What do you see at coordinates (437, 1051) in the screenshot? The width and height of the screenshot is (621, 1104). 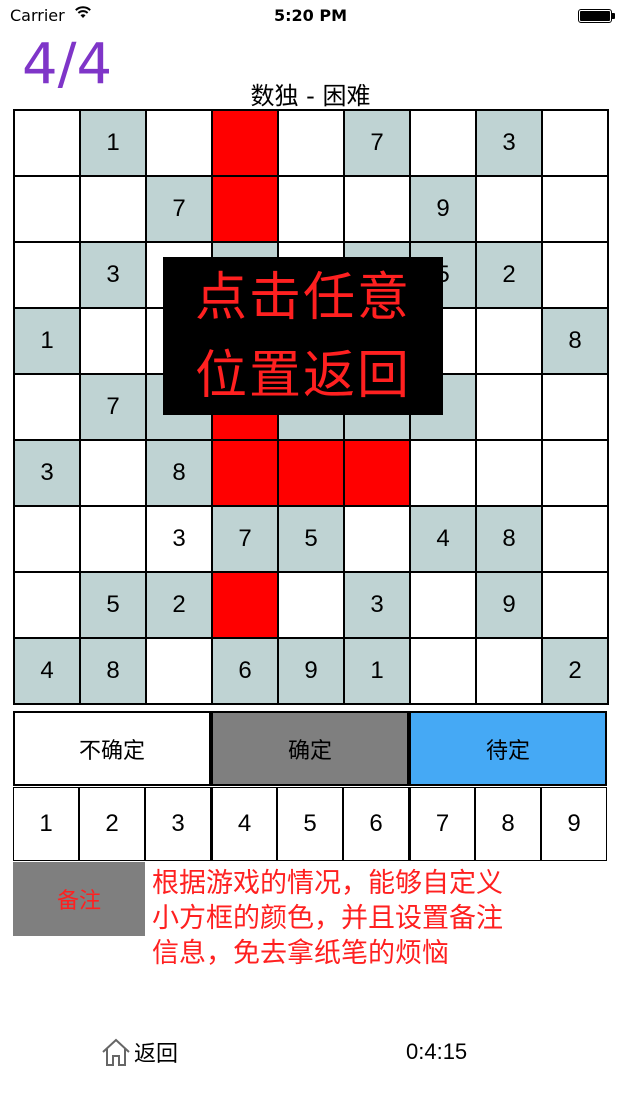 I see `game-timer: 0:4:15` at bounding box center [437, 1051].